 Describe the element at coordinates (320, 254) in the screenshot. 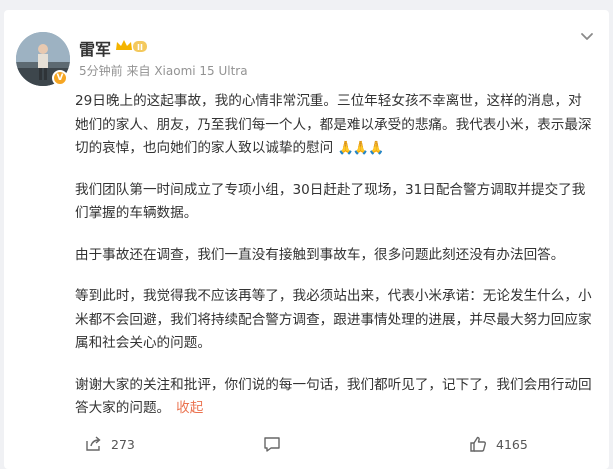

I see `post-paragraph: 由于事故还在调查，我们一直没有接触到事故车，很多问题此刻还没有办法回答。` at that location.